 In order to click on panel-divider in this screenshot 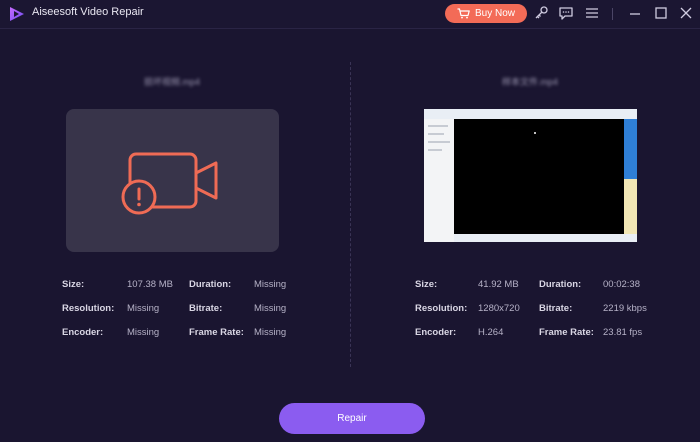, I will do `click(350, 214)`.